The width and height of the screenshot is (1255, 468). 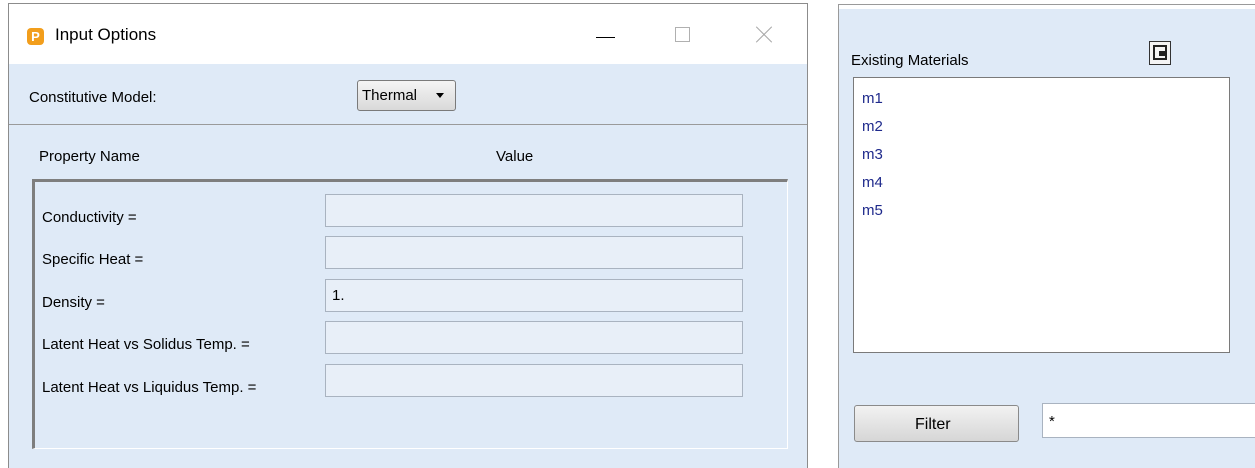 I want to click on density-input, so click(x=534, y=295).